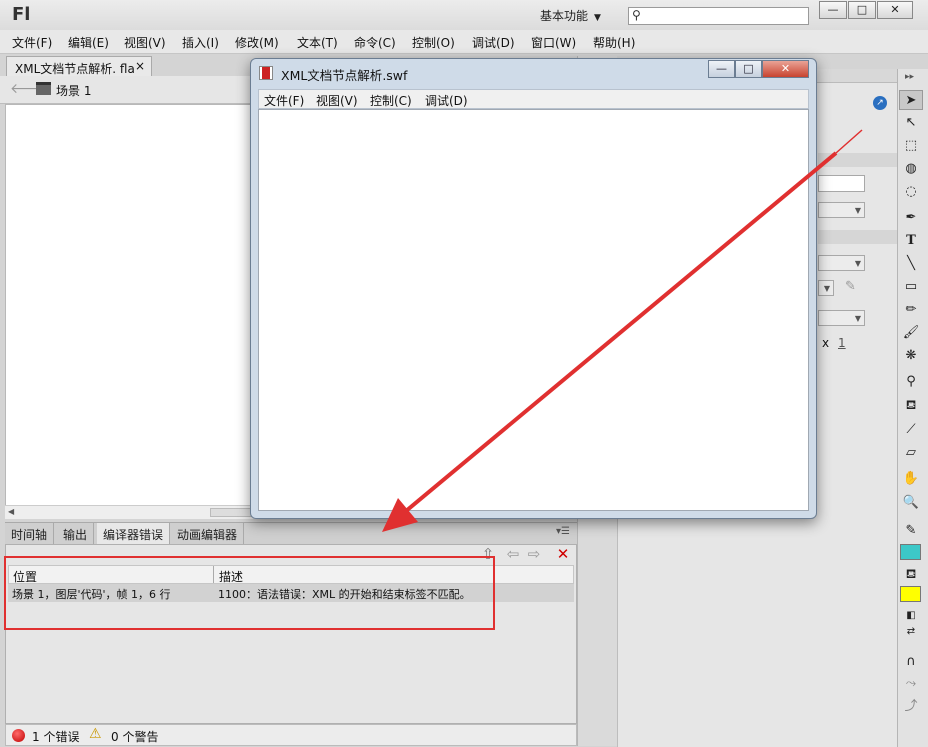 The width and height of the screenshot is (928, 747). What do you see at coordinates (56, 737) in the screenshot?
I see `error-count: 1 个错误` at bounding box center [56, 737].